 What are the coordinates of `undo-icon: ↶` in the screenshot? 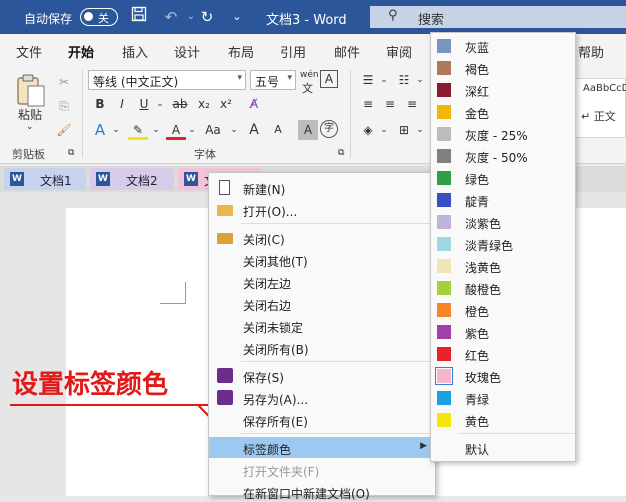 It's located at (171, 17).